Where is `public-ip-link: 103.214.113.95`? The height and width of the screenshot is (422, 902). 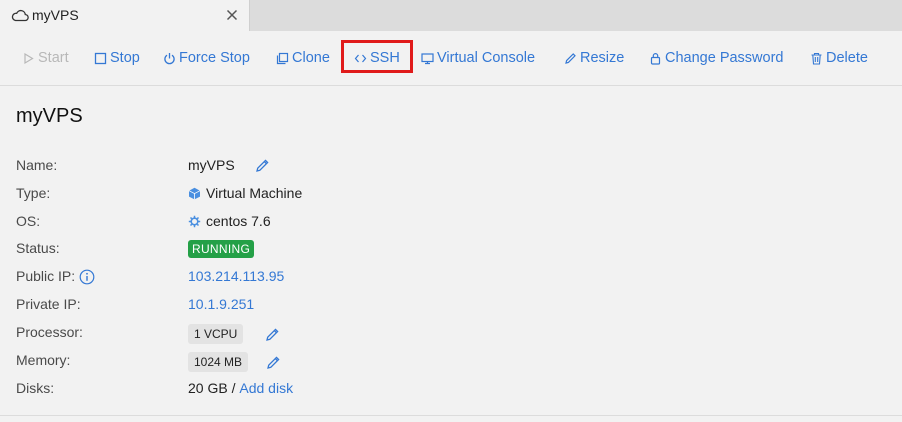 public-ip-link: 103.214.113.95 is located at coordinates (236, 276).